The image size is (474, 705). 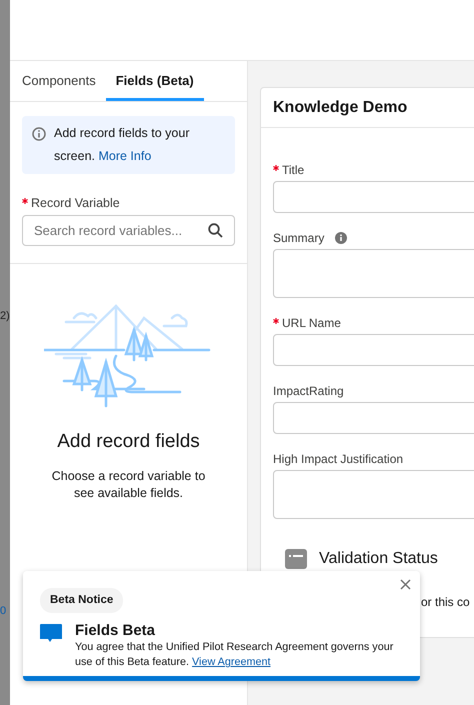 I want to click on close-button, so click(x=405, y=584).